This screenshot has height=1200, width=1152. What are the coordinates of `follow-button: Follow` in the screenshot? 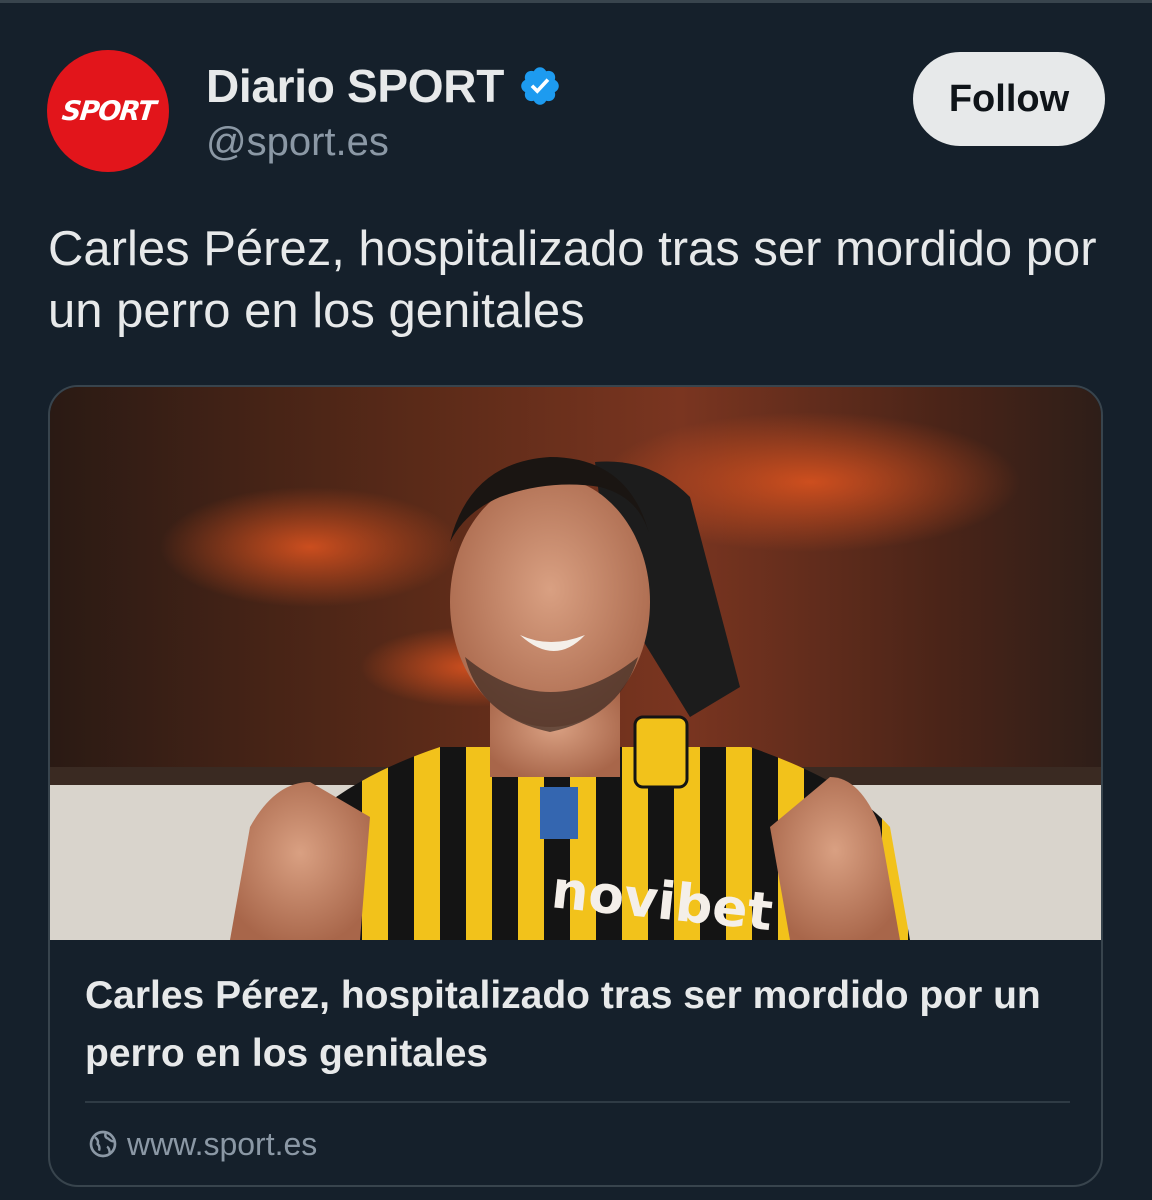 It's located at (1009, 99).